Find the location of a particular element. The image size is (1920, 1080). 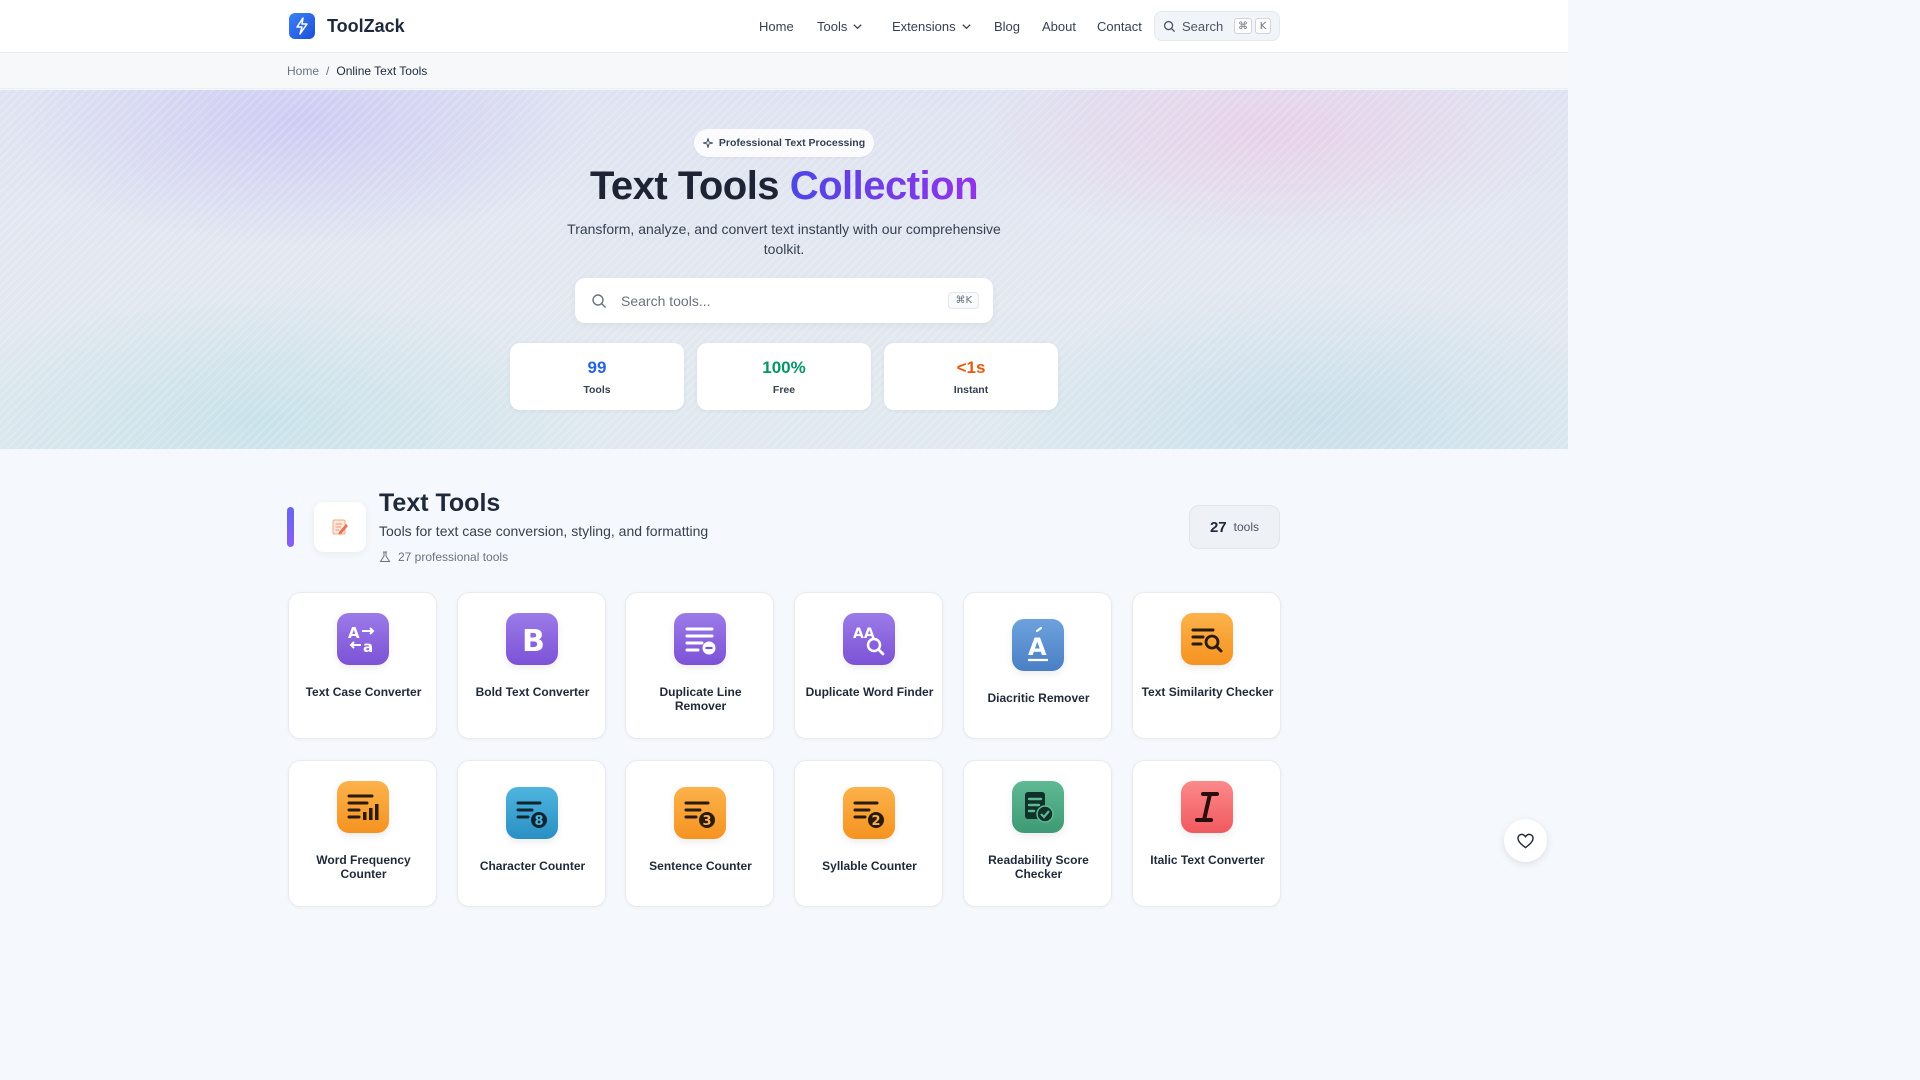

italic-i-icon is located at coordinates (1207, 807).